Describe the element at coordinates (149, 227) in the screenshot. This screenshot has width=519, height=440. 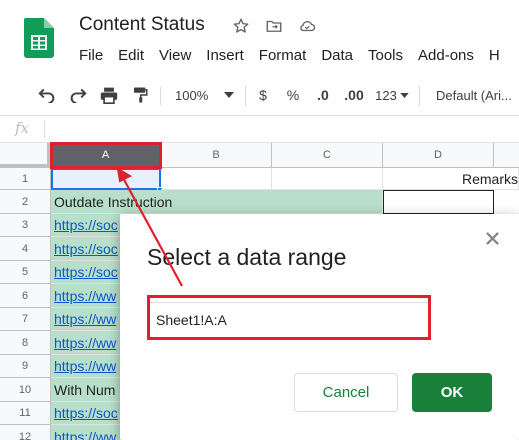
I see `annotation-arrow-icon` at that location.